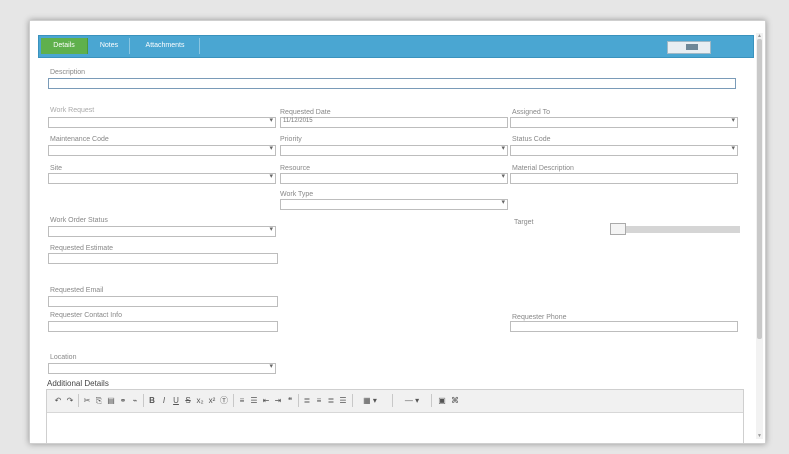 This screenshot has width=789, height=454. I want to click on align-left-icon: ≣, so click(307, 400).